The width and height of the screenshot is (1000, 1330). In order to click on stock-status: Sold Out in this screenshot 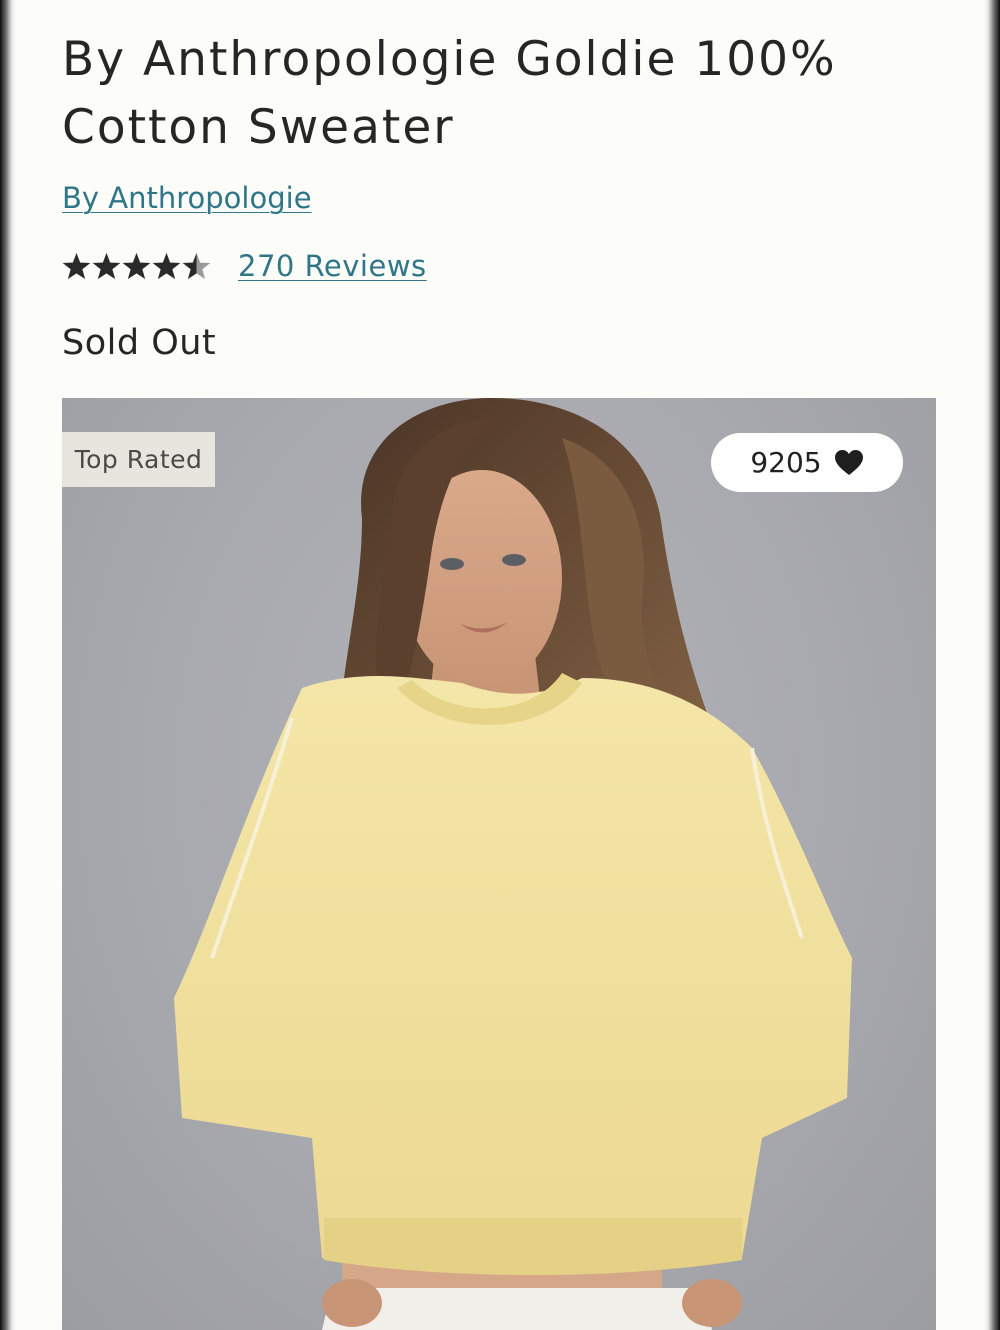, I will do `click(139, 343)`.